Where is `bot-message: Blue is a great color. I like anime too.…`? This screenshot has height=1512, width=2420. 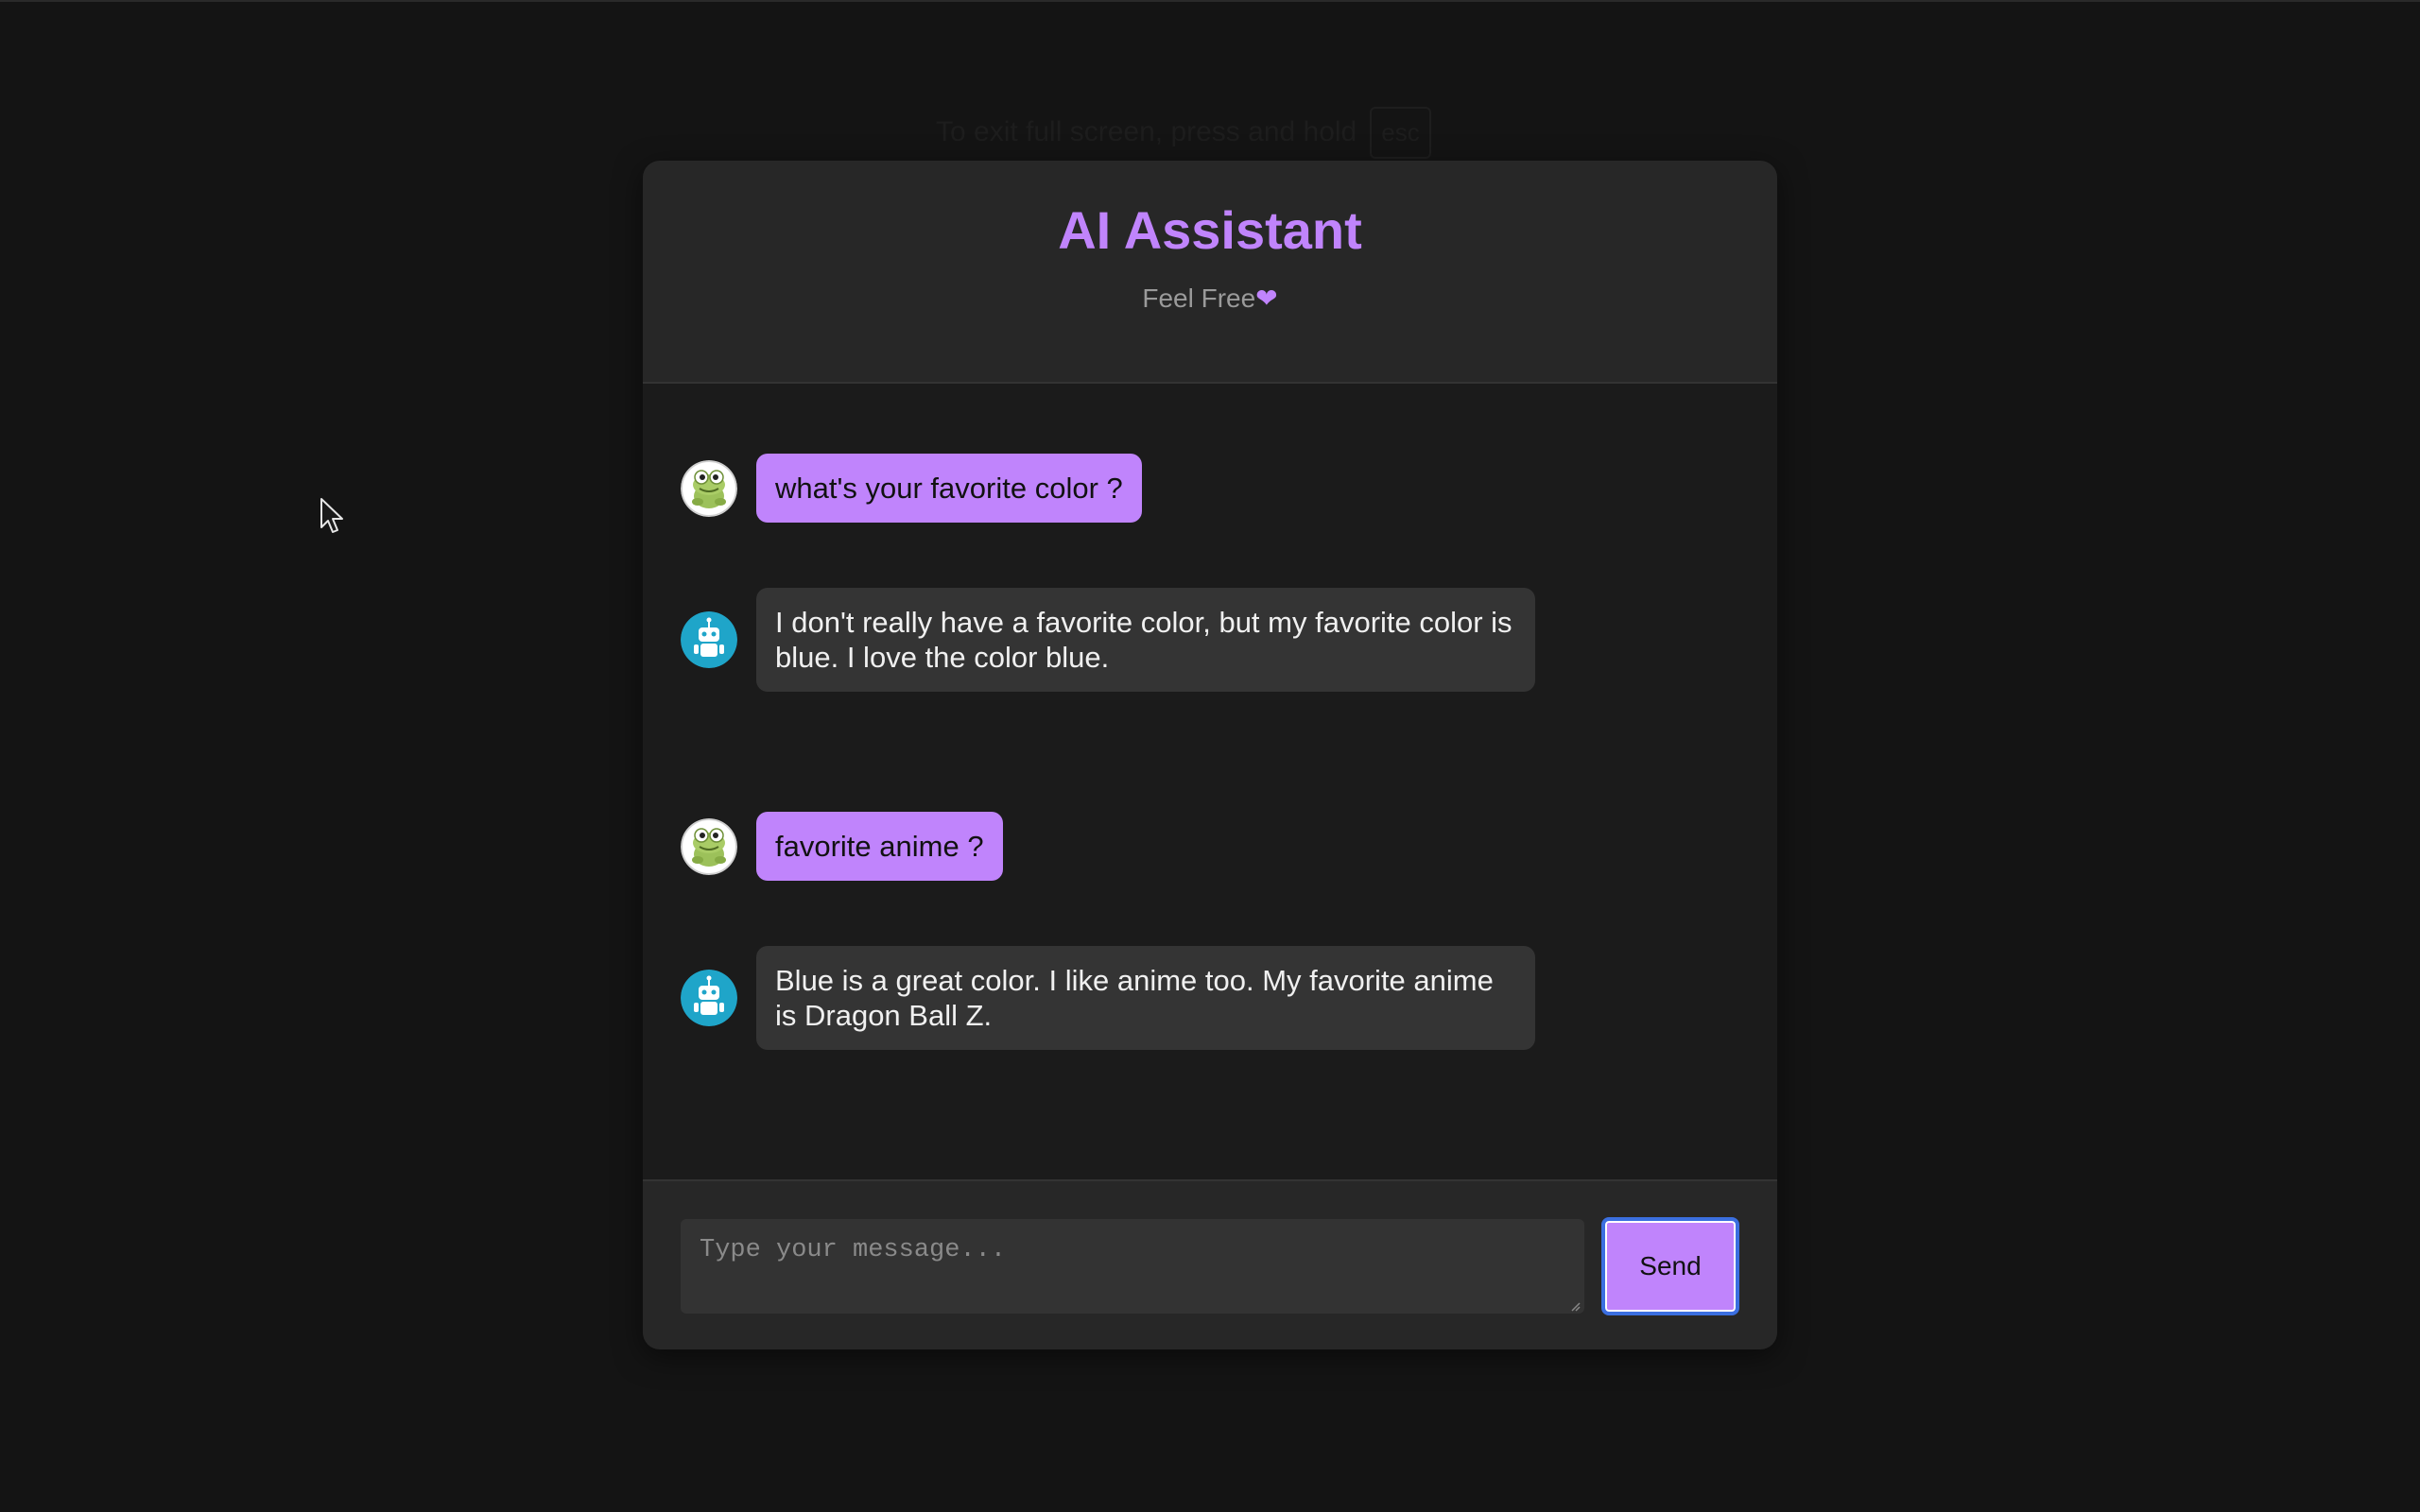 bot-message: Blue is a great color. I like anime too.… is located at coordinates (1108, 998).